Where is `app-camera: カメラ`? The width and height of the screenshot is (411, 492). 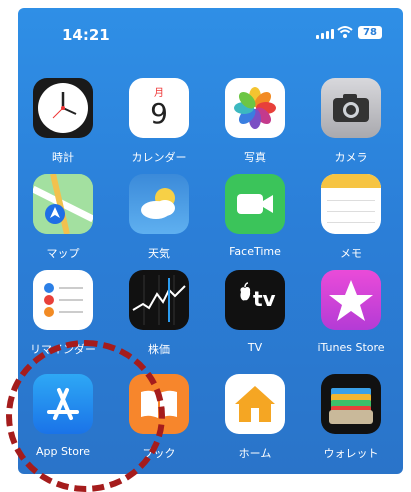
app-camera: カメラ is located at coordinates (351, 121).